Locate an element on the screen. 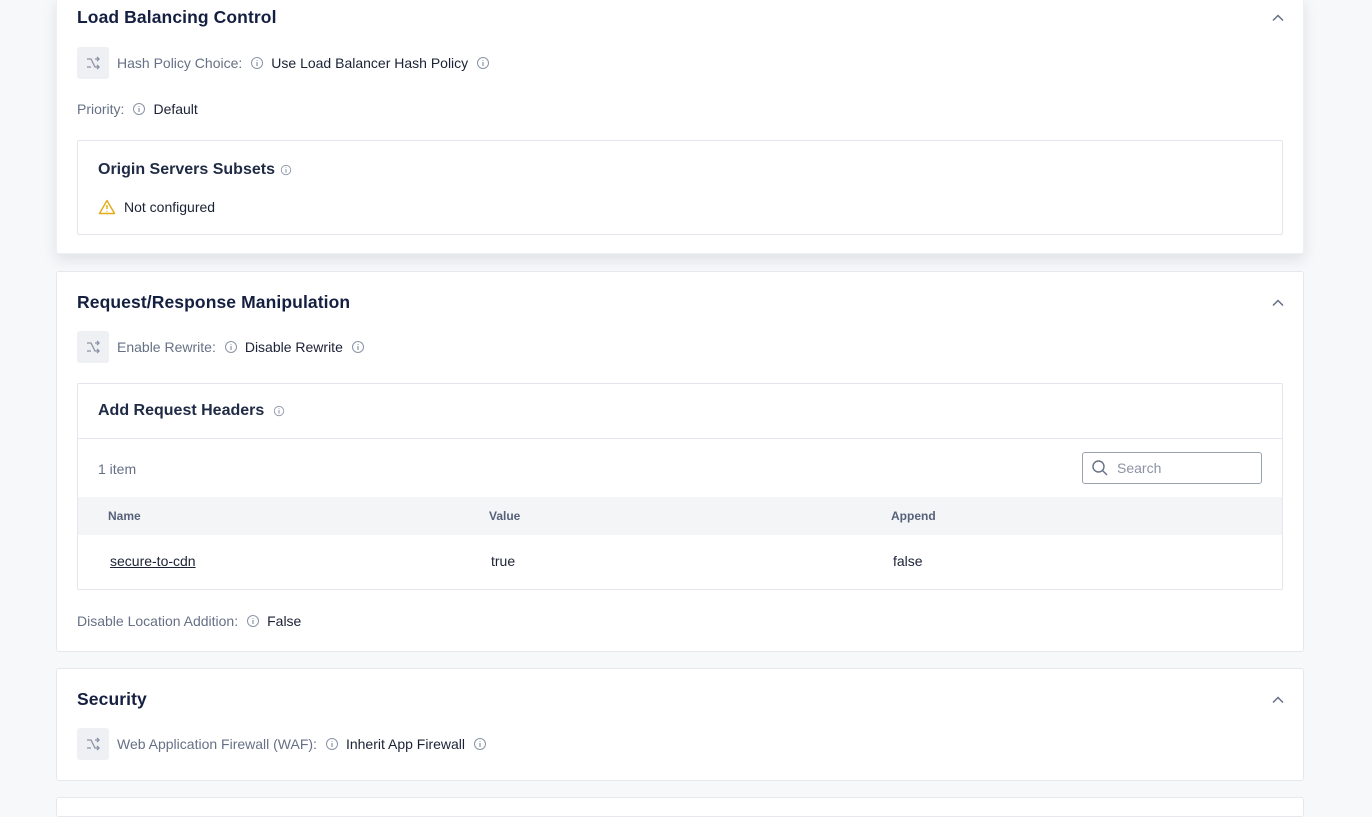  origin-subsets-box: Origin Servers Subsets Not configured is located at coordinates (680, 187).